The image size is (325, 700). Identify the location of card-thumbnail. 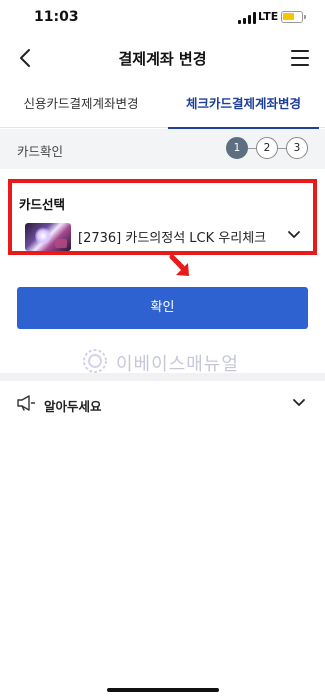
(48, 237).